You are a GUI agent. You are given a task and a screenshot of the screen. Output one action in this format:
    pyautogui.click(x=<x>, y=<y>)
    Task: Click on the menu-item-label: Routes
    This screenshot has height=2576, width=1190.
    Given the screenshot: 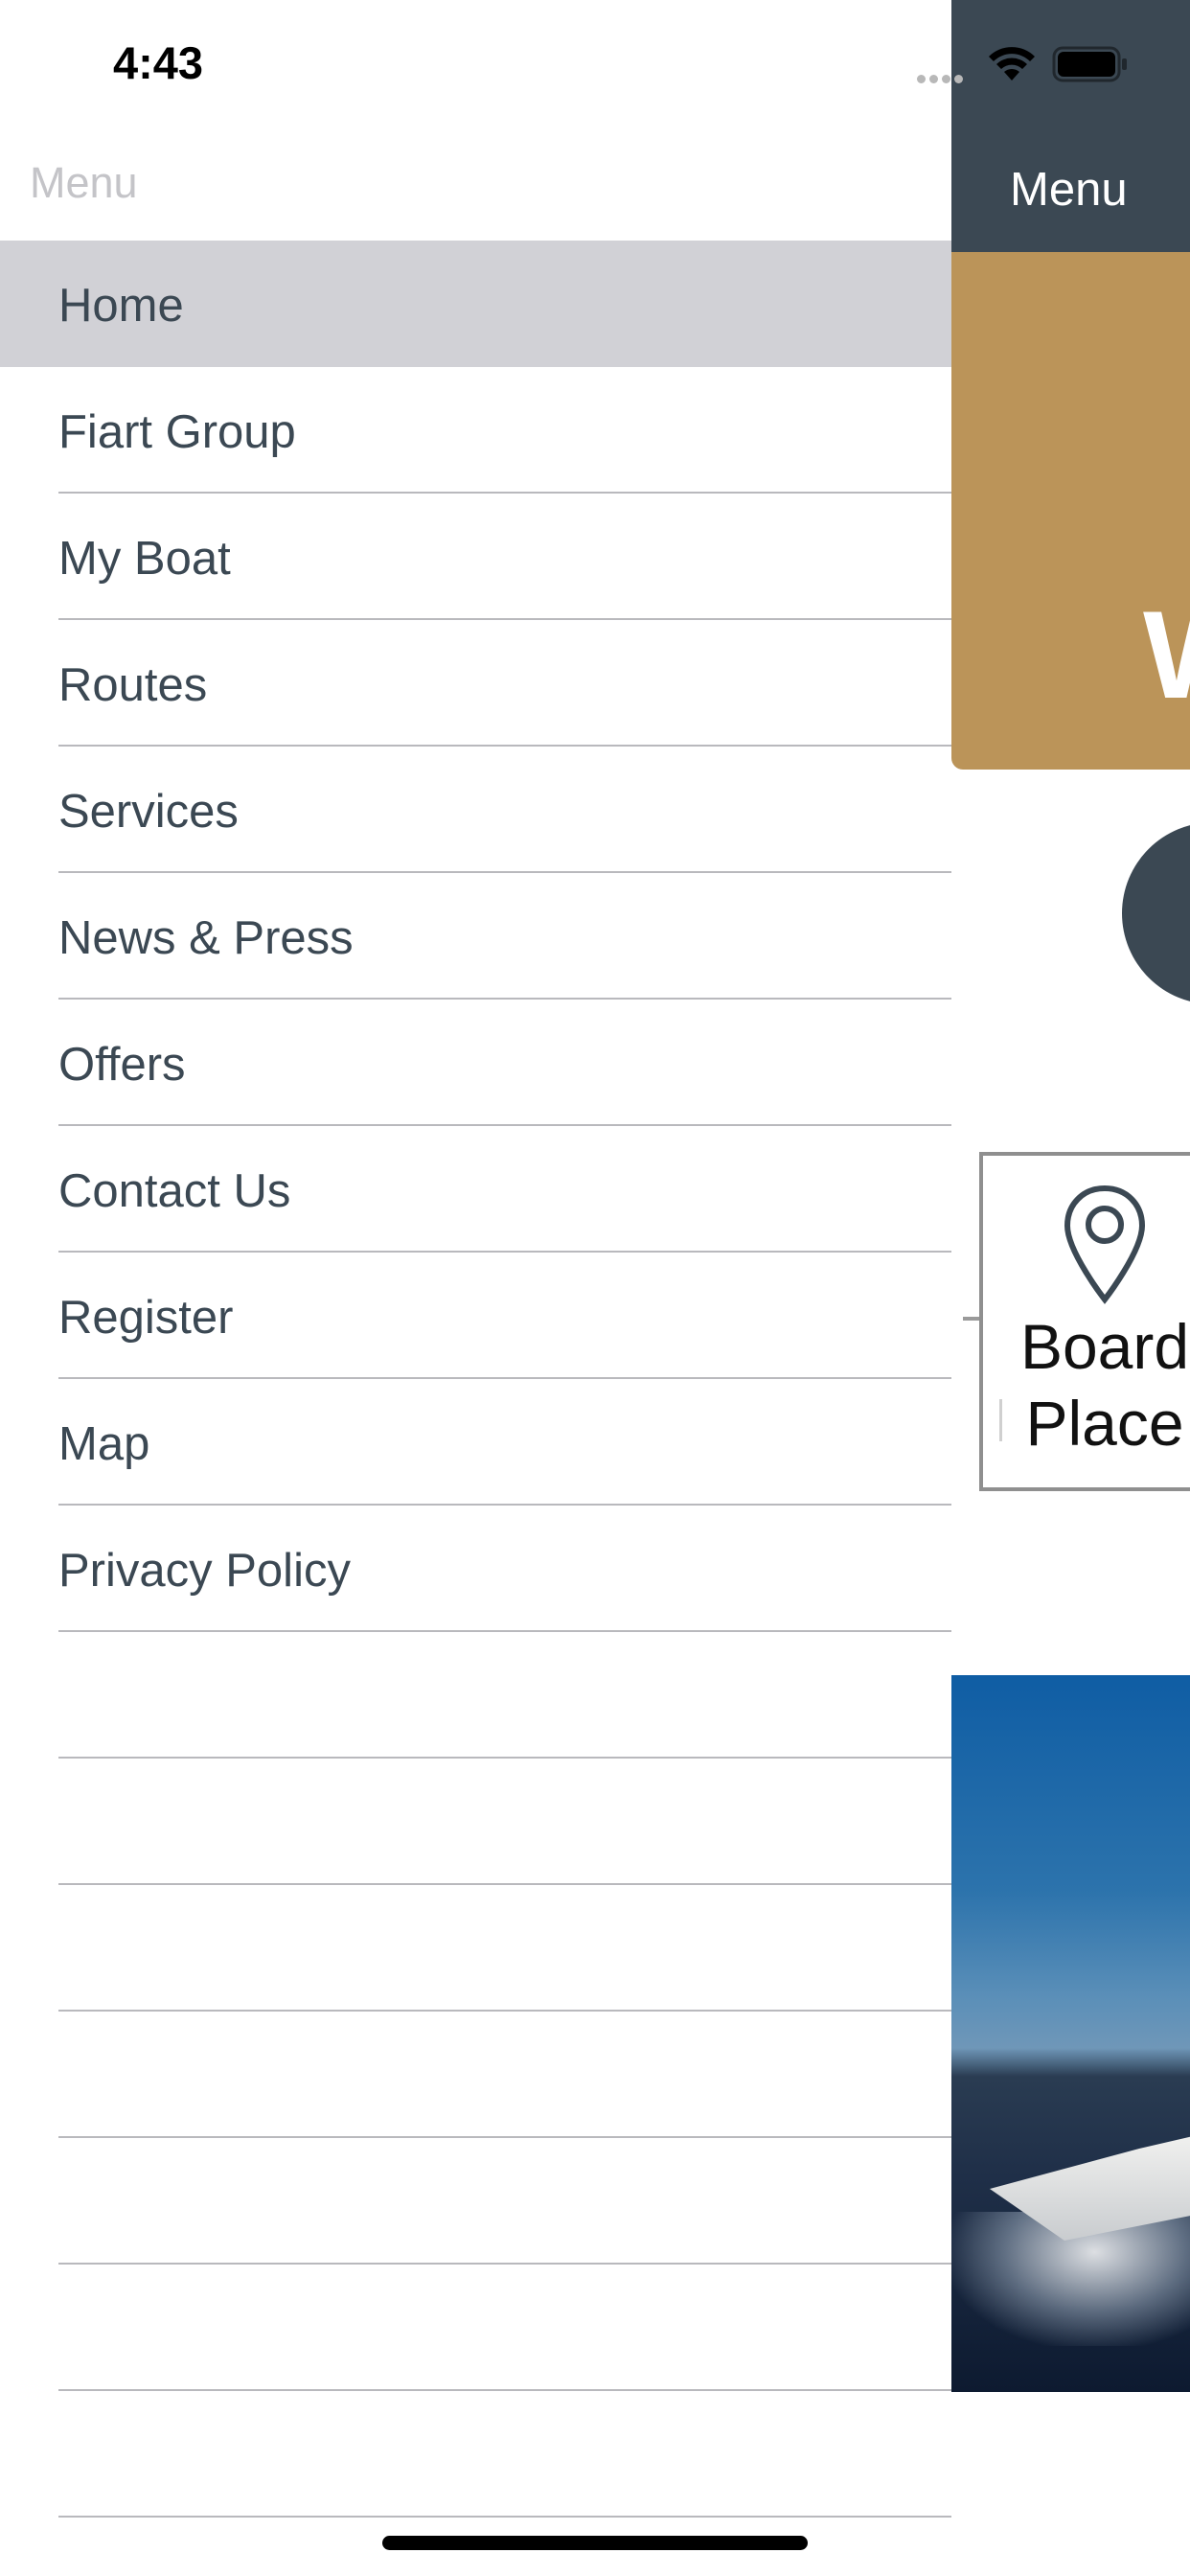 What is the action you would take?
    pyautogui.click(x=133, y=685)
    